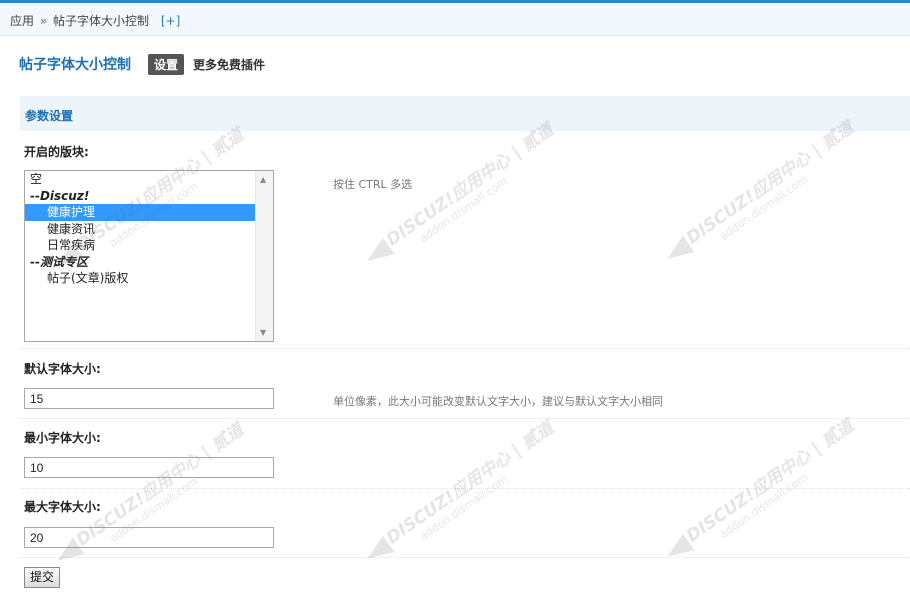  What do you see at coordinates (166, 64) in the screenshot?
I see `tab-settings: 设置` at bounding box center [166, 64].